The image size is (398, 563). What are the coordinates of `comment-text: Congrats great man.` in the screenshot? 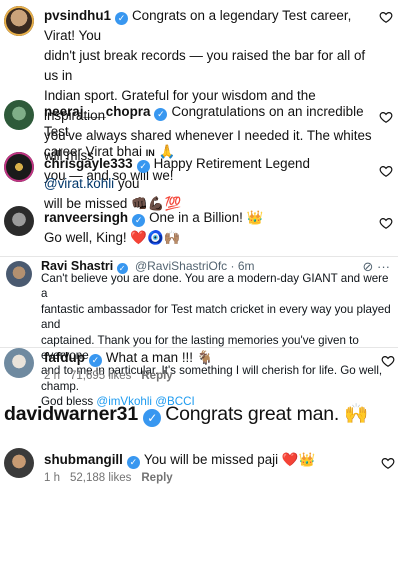 It's located at (252, 414).